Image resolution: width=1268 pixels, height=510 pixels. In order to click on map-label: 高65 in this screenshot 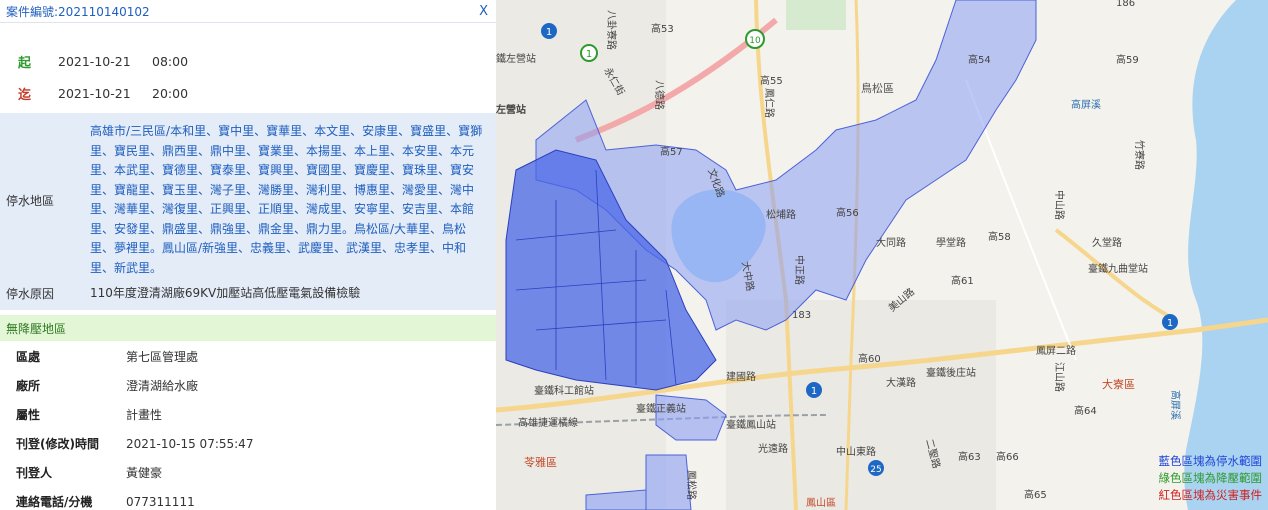, I will do `click(1035, 494)`.